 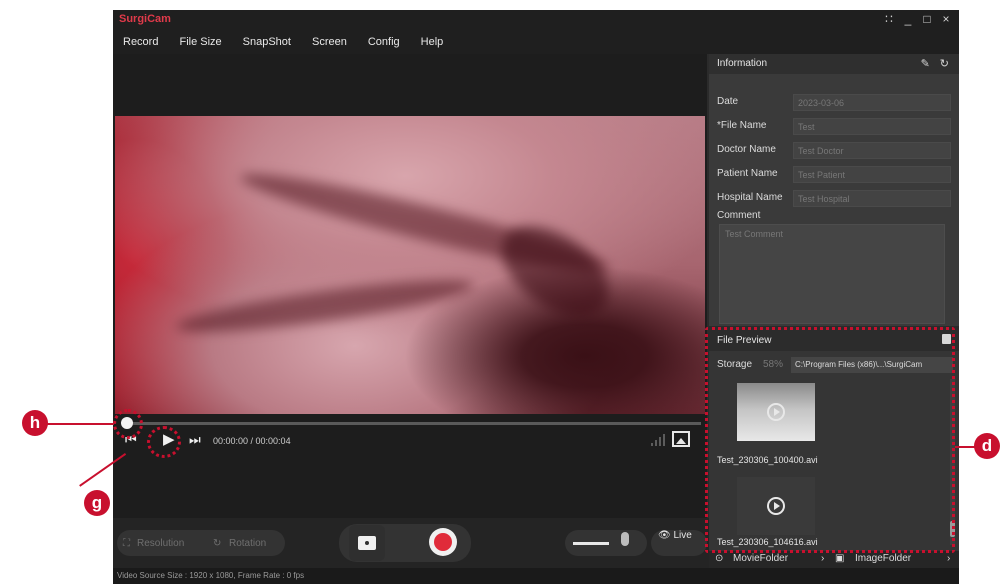 What do you see at coordinates (443, 542) in the screenshot?
I see `record-button` at bounding box center [443, 542].